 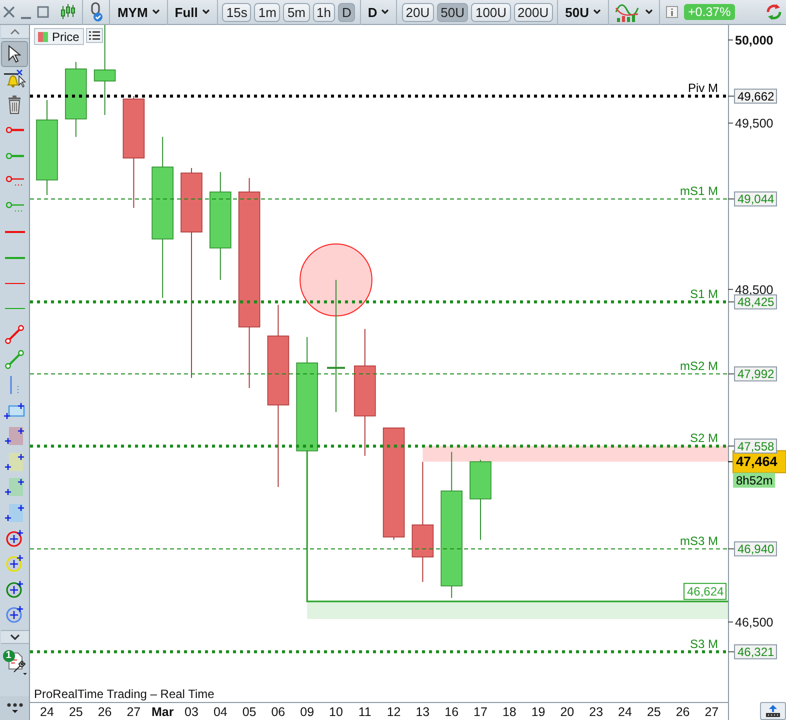 I want to click on more-icon, so click(x=15, y=708).